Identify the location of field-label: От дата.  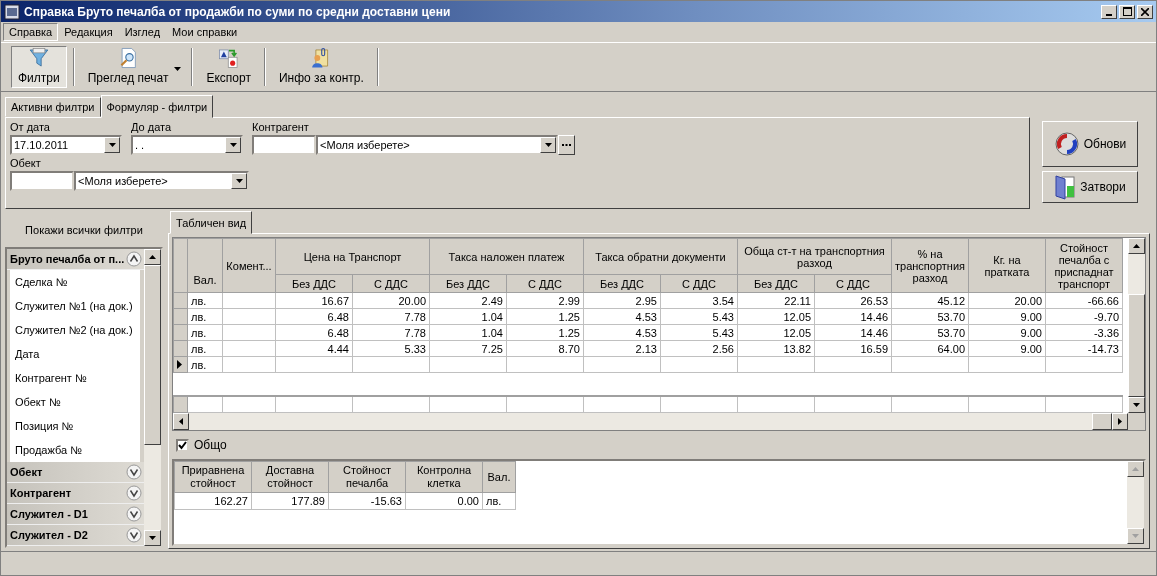
(30, 127).